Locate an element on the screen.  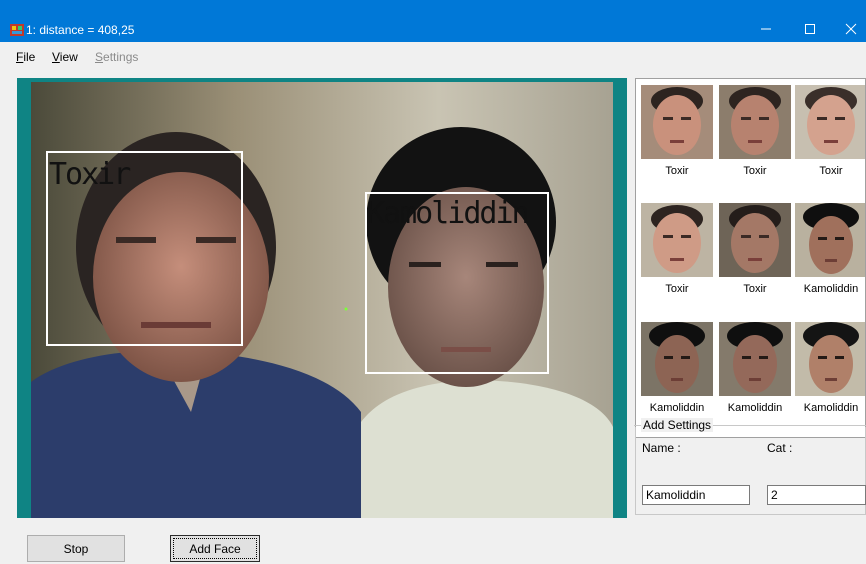
menu-view-accel: V is located at coordinates (56, 57).